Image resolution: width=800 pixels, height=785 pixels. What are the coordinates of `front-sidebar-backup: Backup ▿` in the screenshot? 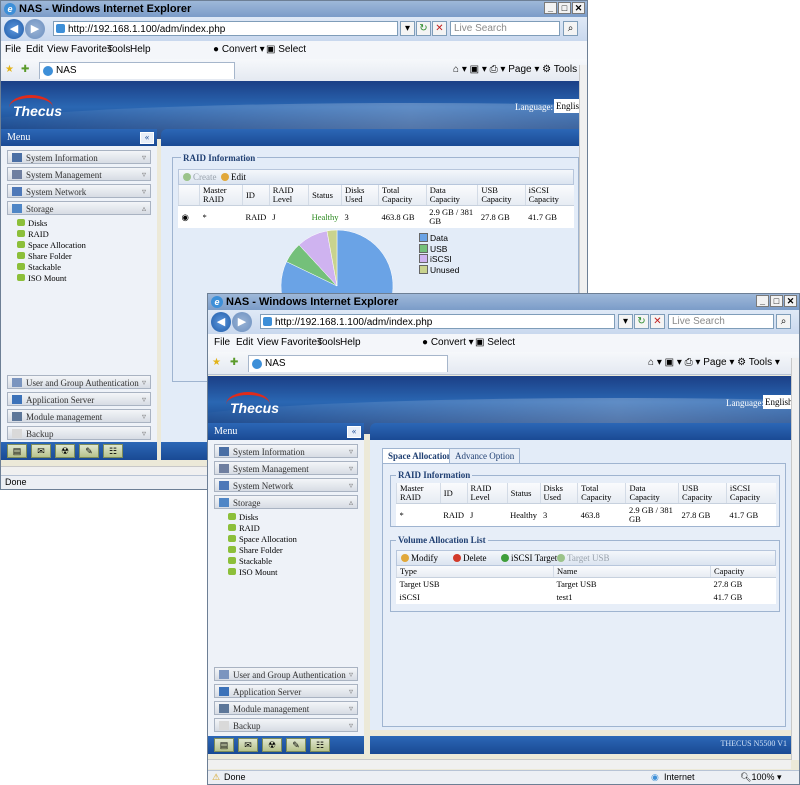 It's located at (286, 725).